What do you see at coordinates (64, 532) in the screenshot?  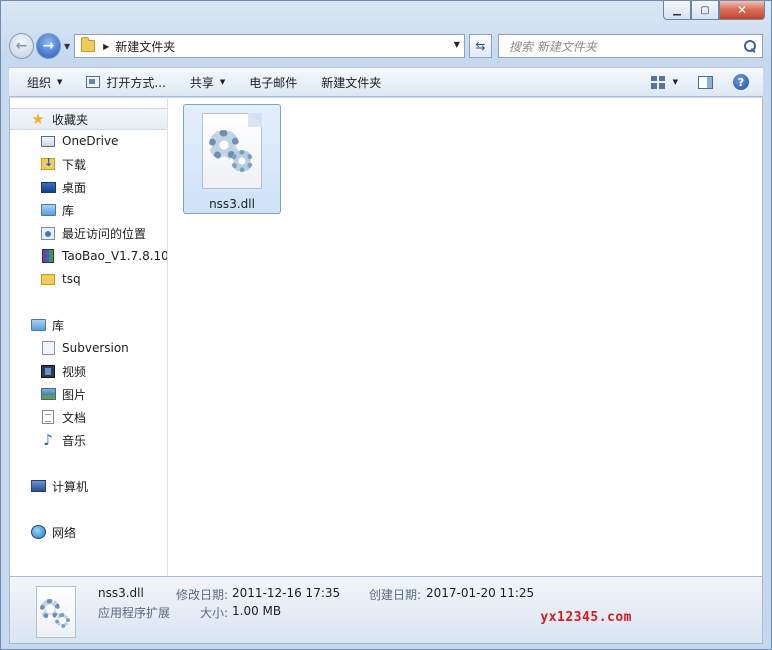 I see `nav-label: 网络` at bounding box center [64, 532].